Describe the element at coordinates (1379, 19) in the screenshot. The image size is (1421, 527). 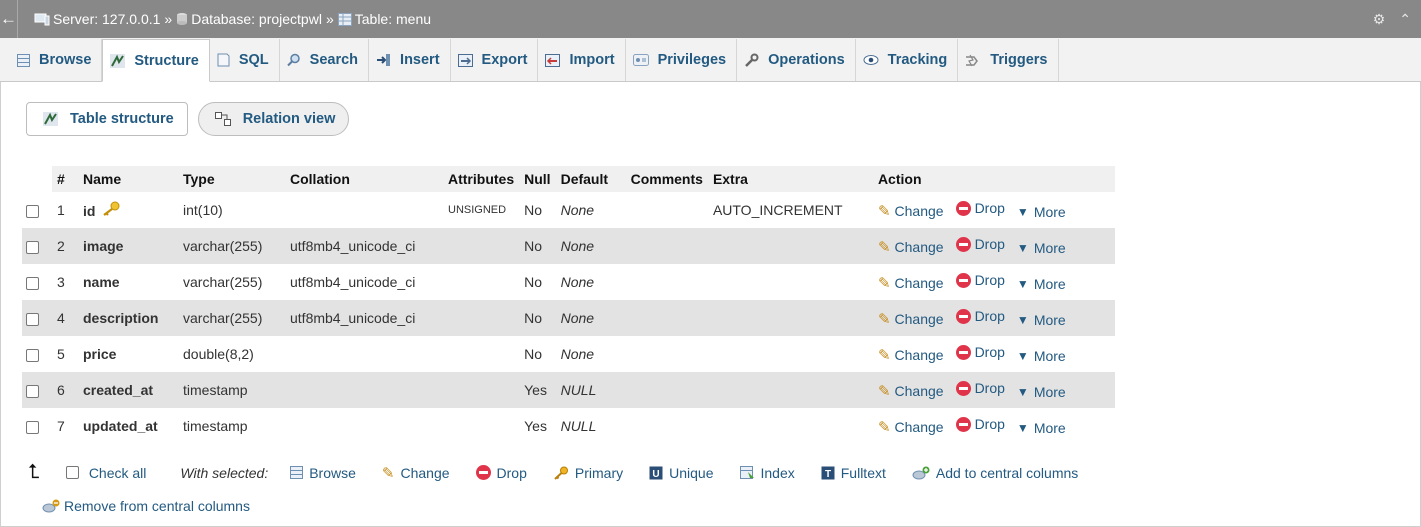
I see `settings-gear-icon: ⚙` at that location.